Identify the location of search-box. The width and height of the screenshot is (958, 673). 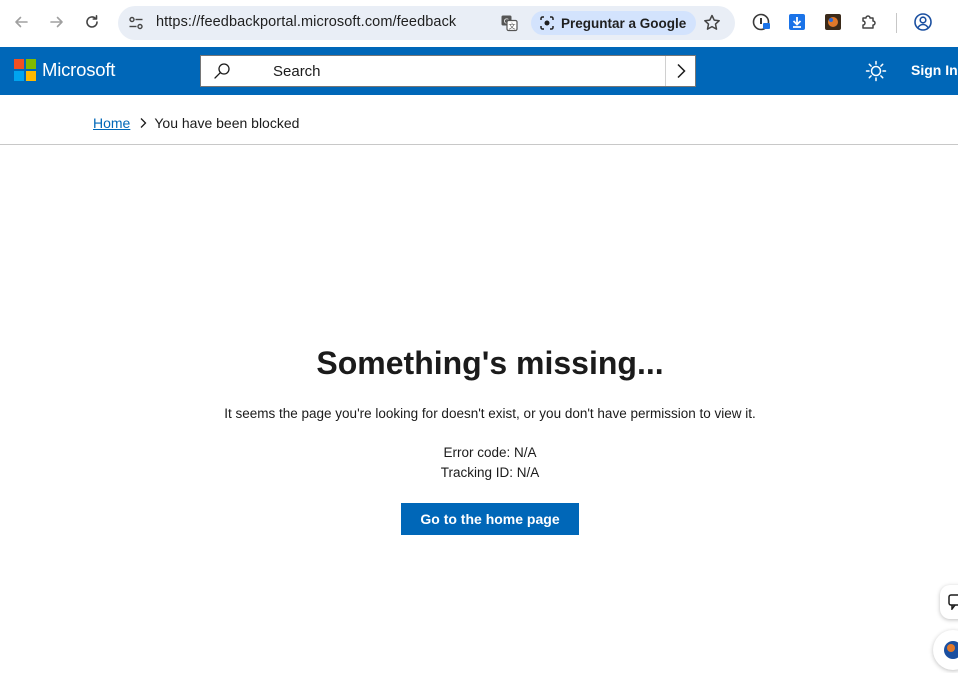
(448, 71).